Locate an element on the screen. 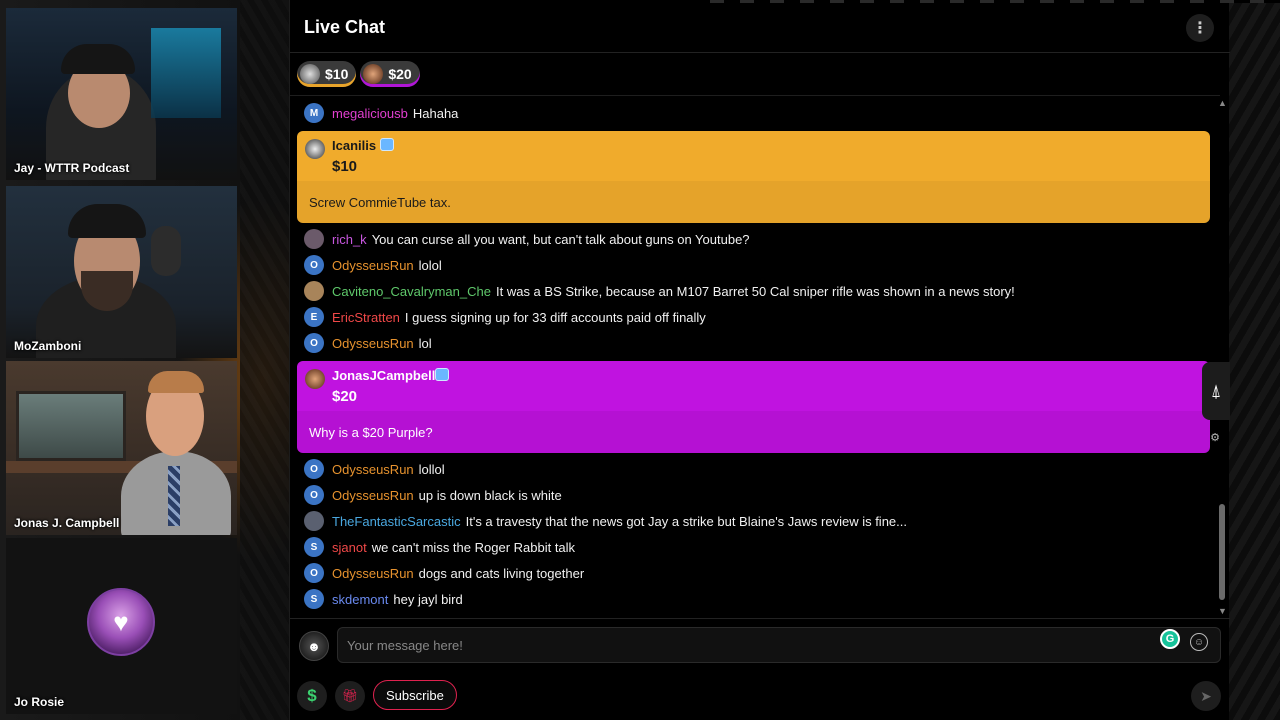 The height and width of the screenshot is (720, 1280). user-avatar: E is located at coordinates (314, 317).